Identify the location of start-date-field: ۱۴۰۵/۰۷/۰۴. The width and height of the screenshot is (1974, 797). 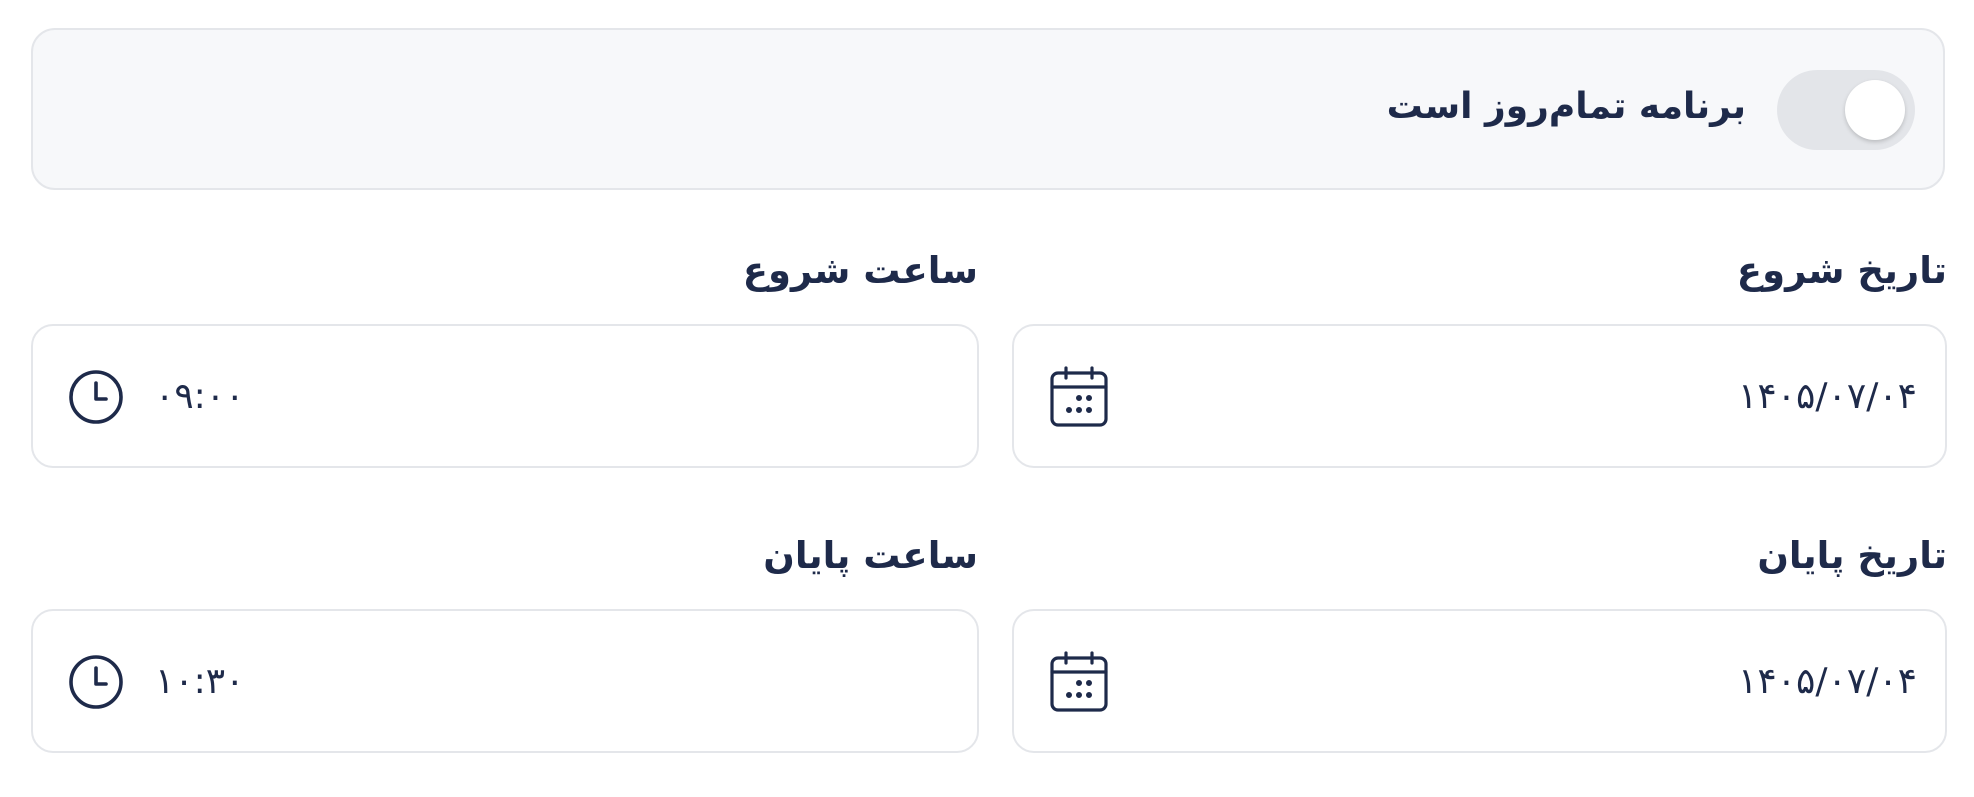
(1479, 396).